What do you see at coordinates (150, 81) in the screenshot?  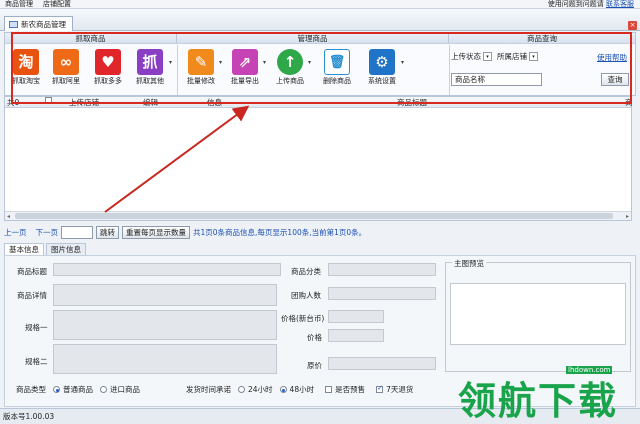 I see `grab-other-label: 抓取其他` at bounding box center [150, 81].